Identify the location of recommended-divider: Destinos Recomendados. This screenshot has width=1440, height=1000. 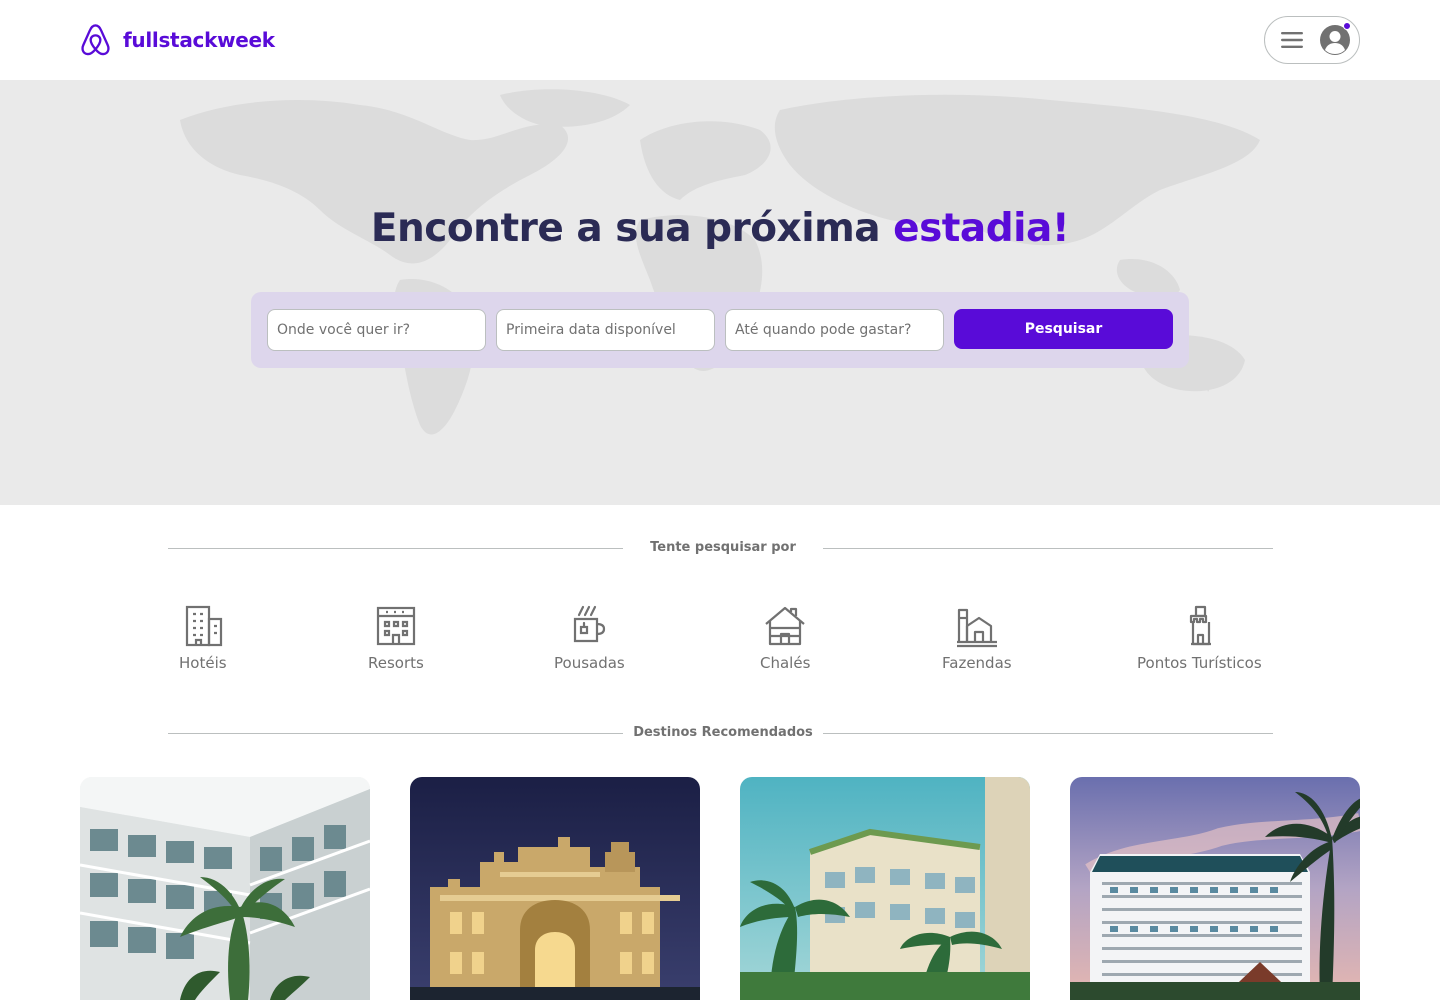
(720, 733).